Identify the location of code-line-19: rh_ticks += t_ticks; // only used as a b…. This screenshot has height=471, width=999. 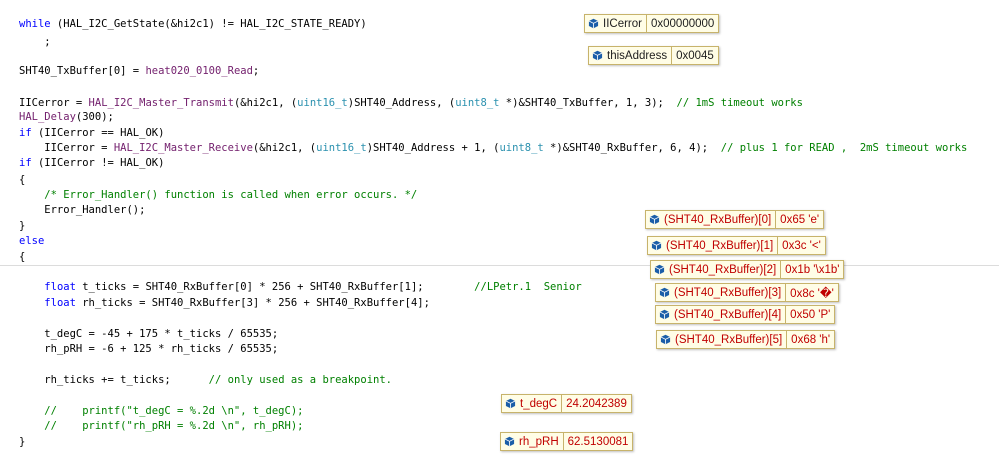
(205, 380).